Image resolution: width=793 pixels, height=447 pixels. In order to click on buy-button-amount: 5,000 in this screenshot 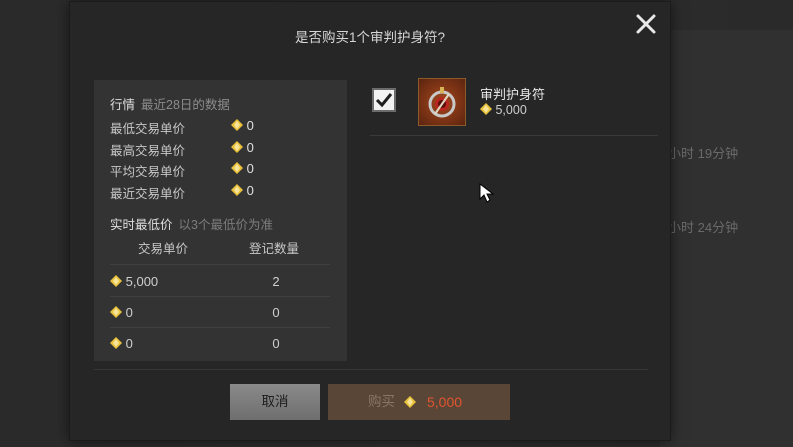, I will do `click(445, 402)`.